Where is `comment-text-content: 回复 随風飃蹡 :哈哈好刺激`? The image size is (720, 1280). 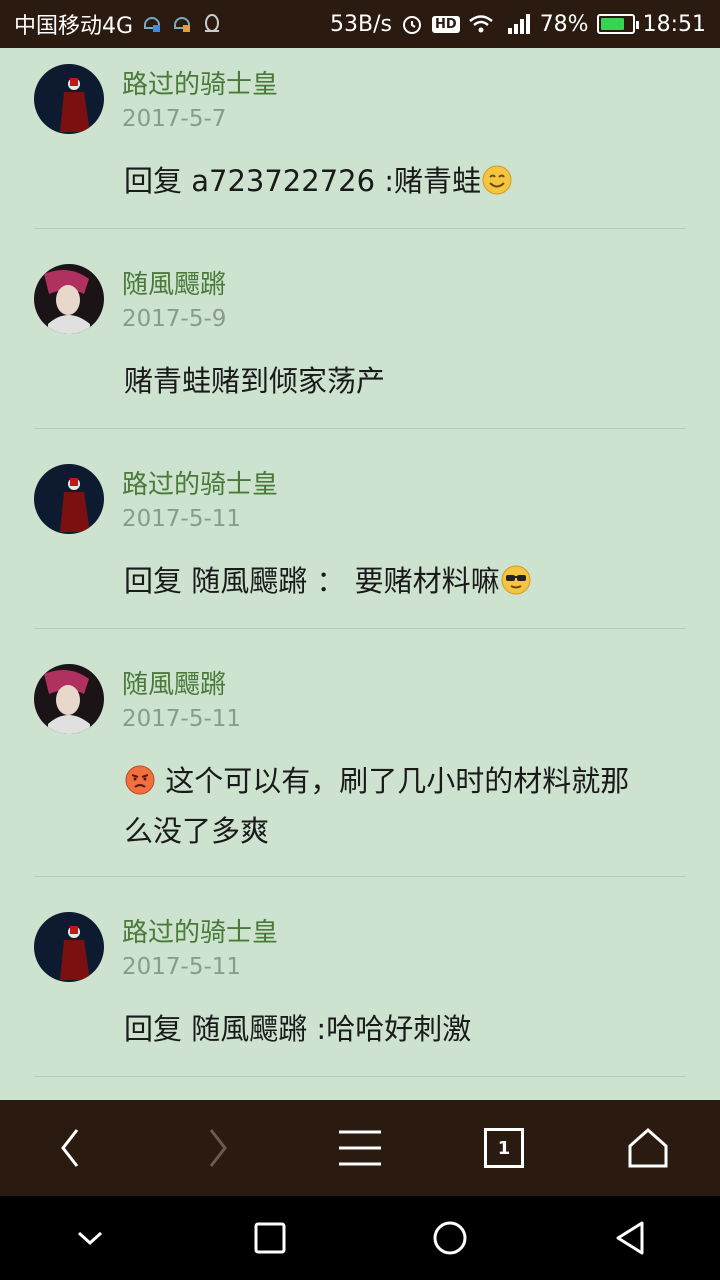 comment-text-content: 回复 随風飃蹡 :哈哈好刺激 is located at coordinates (298, 1029).